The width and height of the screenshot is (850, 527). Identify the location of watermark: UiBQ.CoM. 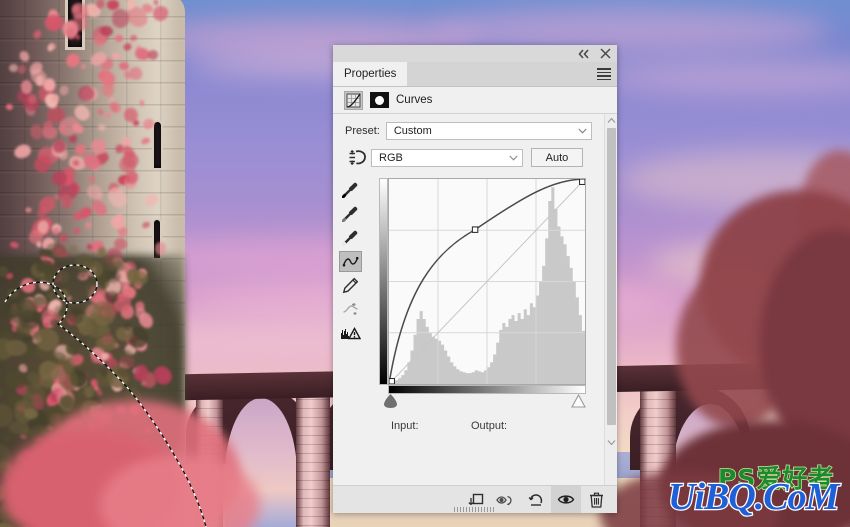
(754, 497).